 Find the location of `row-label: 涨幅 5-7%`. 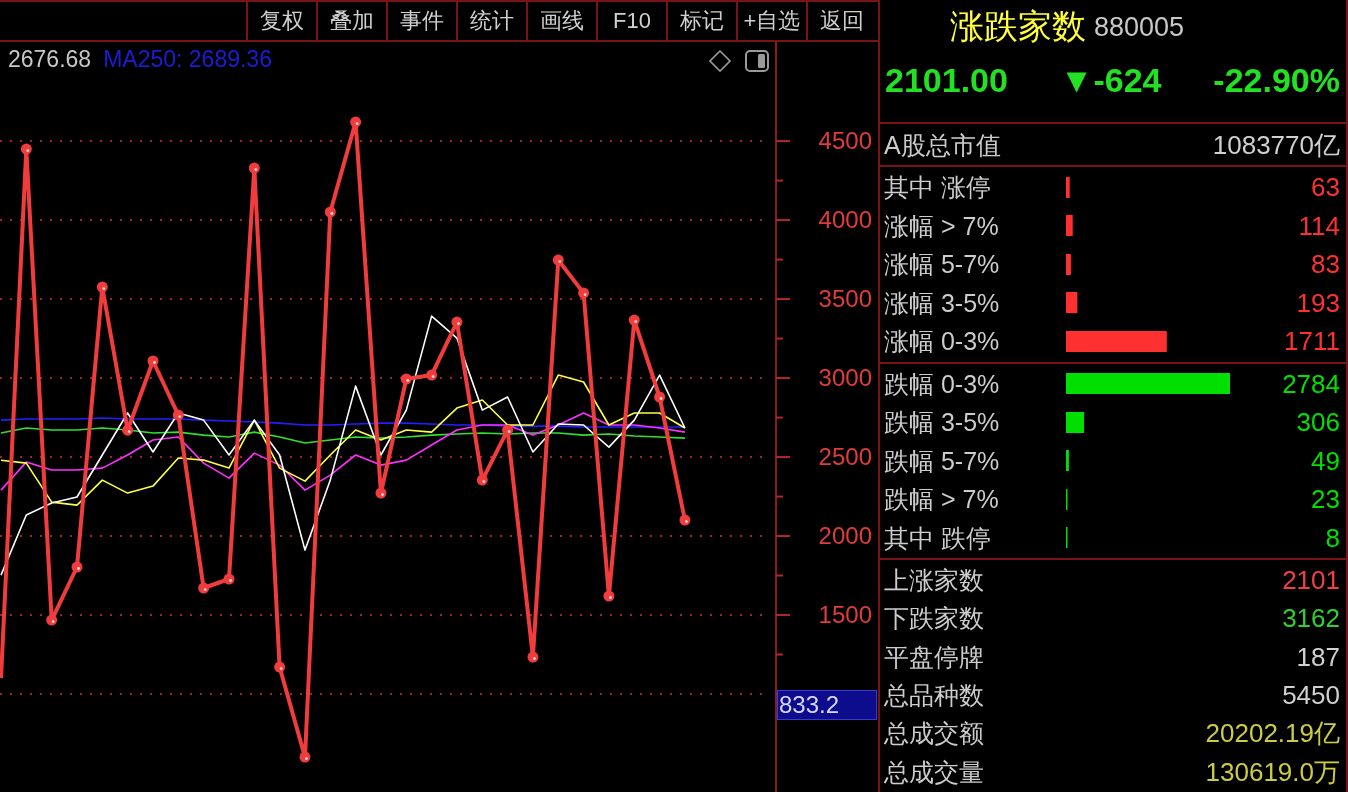

row-label: 涨幅 5-7% is located at coordinates (942, 264).